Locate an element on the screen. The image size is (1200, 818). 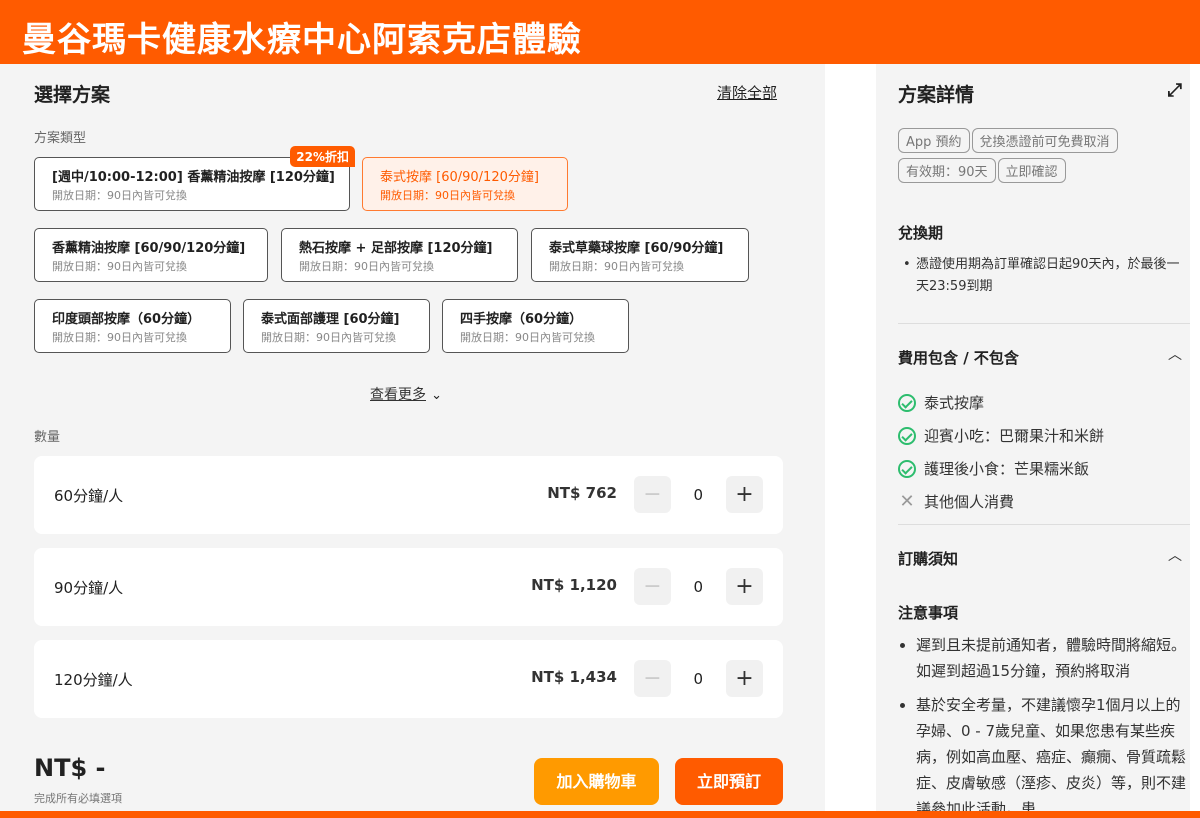
package-option: 泰式面部護理 [60分鐘] 開放日期：90日內皆可兌換 is located at coordinates (336, 326).